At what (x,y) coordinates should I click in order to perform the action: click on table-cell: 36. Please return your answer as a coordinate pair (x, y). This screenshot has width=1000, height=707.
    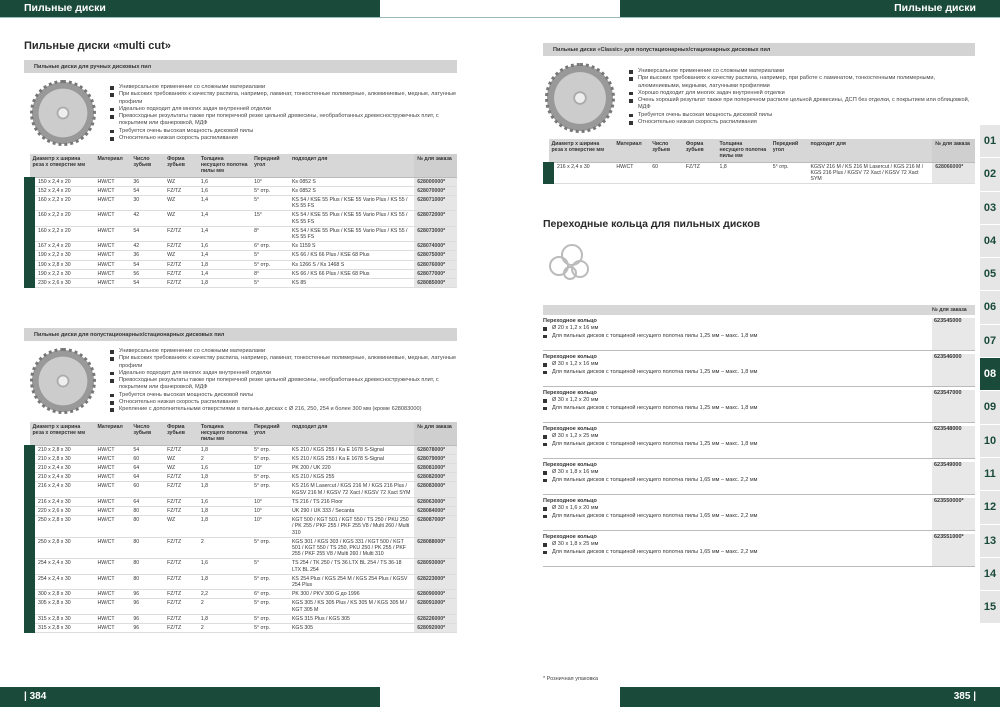
    Looking at the image, I should click on (147, 255).